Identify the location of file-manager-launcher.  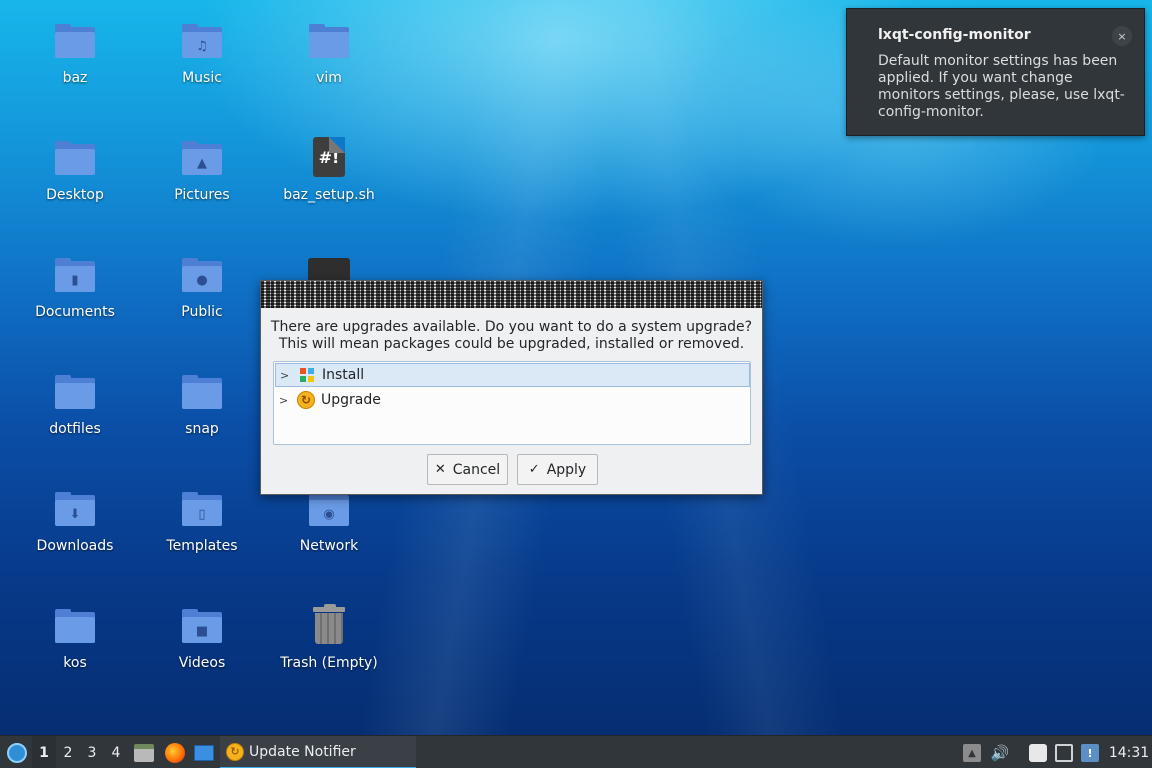
(144, 752).